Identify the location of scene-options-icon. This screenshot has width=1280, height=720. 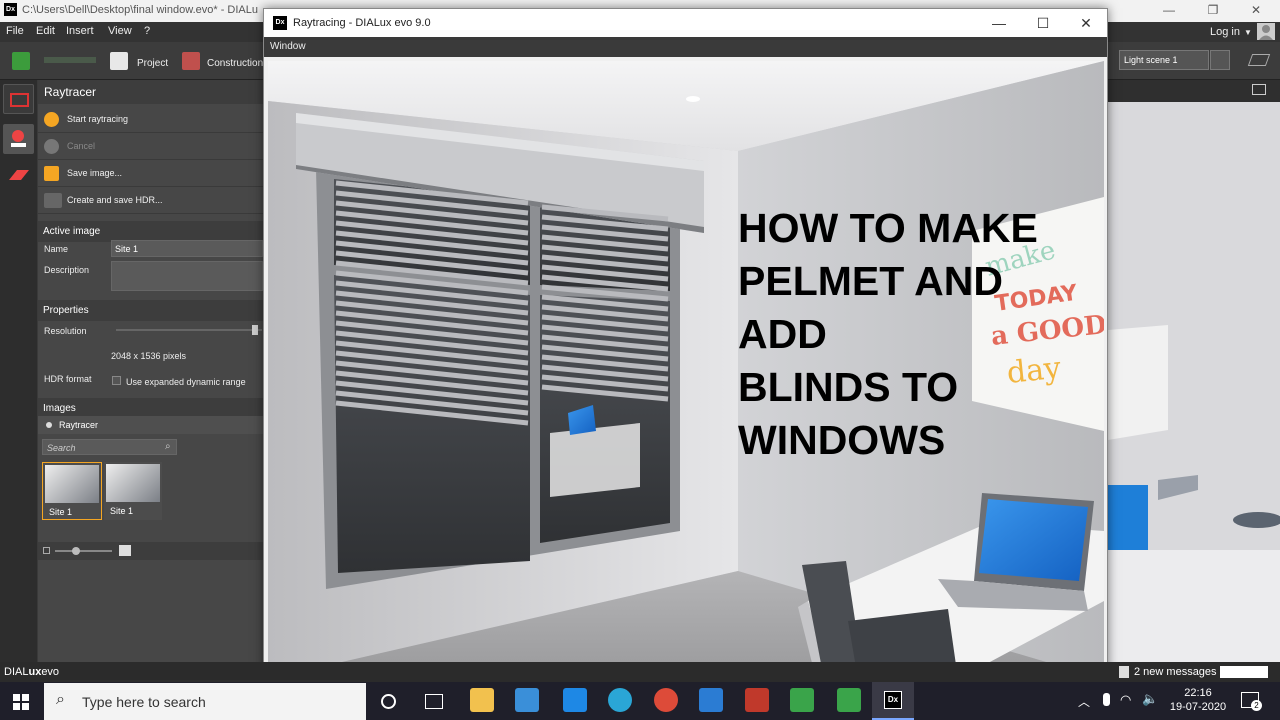
(1220, 60).